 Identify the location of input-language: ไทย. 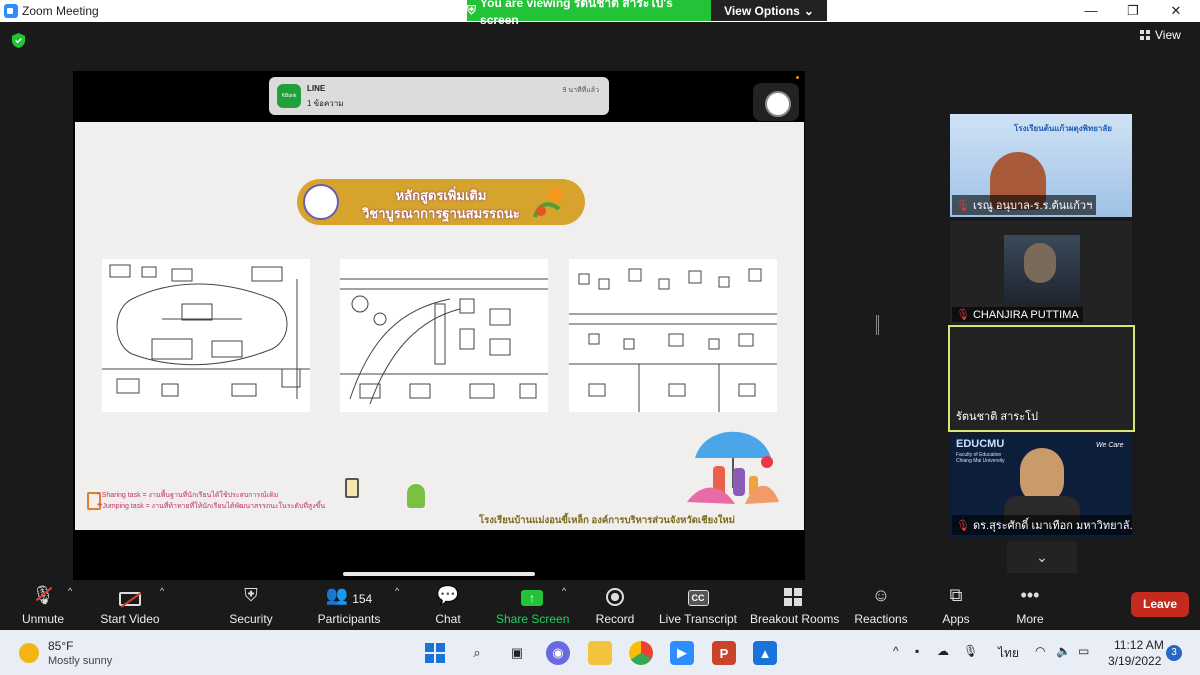
(1008, 653).